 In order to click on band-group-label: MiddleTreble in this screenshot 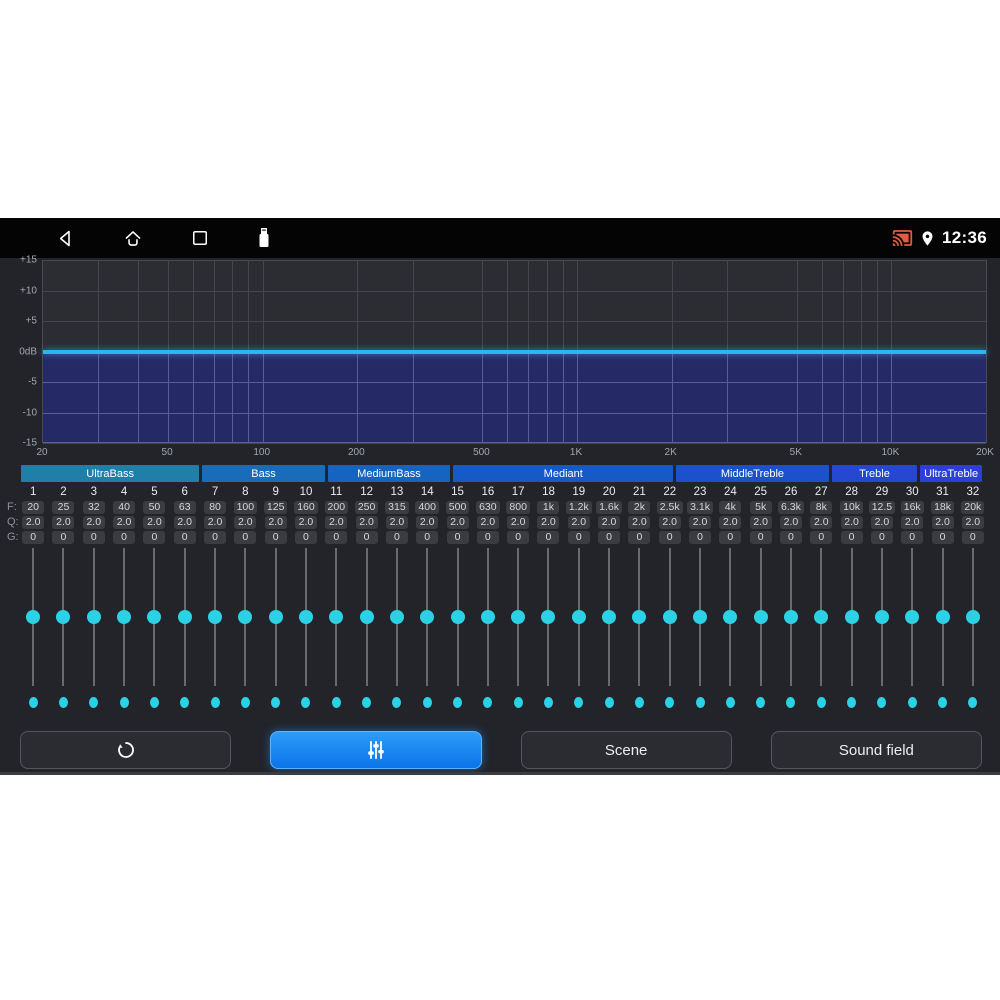, I will do `click(752, 473)`.